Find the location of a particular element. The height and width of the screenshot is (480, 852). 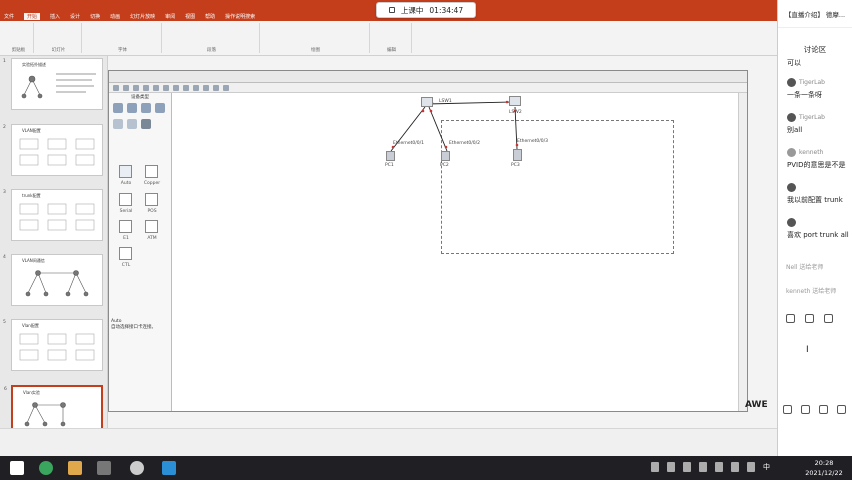

pc2-icon is located at coordinates (445, 156).